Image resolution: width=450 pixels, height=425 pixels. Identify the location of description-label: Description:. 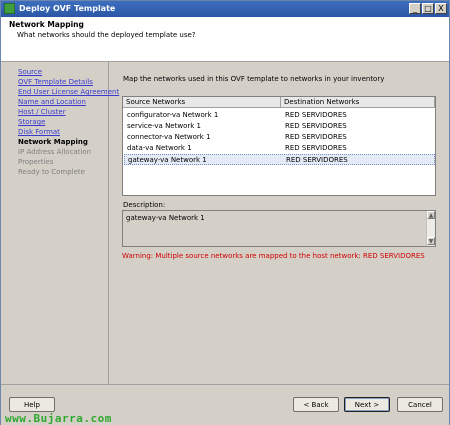
(144, 205).